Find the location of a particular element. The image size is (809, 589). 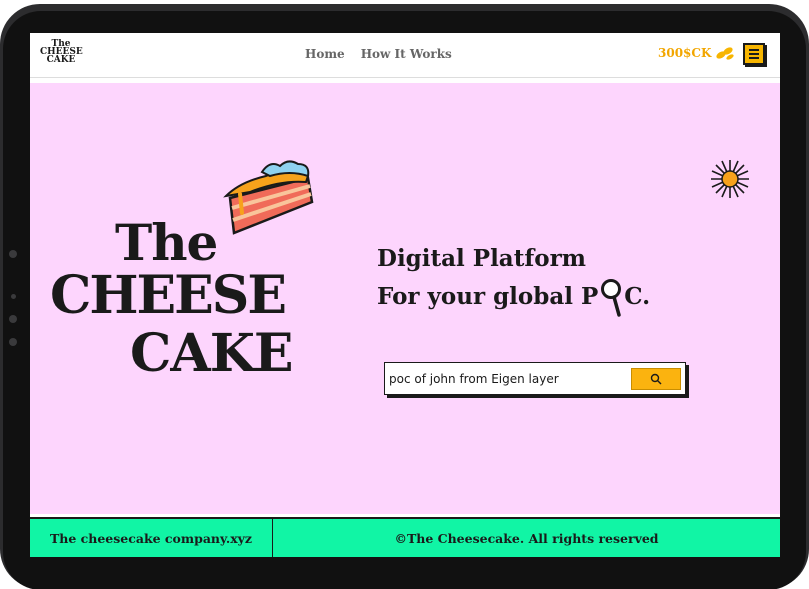

balance-amount: 300$CK is located at coordinates (685, 53).